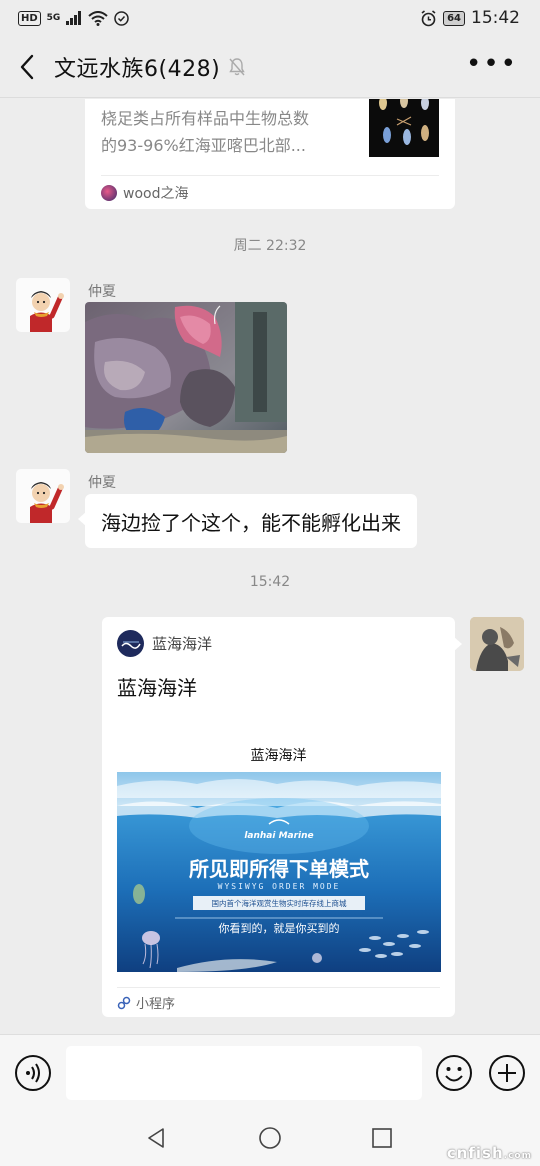 The height and width of the screenshot is (1166, 540). Describe the element at coordinates (244, 1073) in the screenshot. I see `message-input` at that location.